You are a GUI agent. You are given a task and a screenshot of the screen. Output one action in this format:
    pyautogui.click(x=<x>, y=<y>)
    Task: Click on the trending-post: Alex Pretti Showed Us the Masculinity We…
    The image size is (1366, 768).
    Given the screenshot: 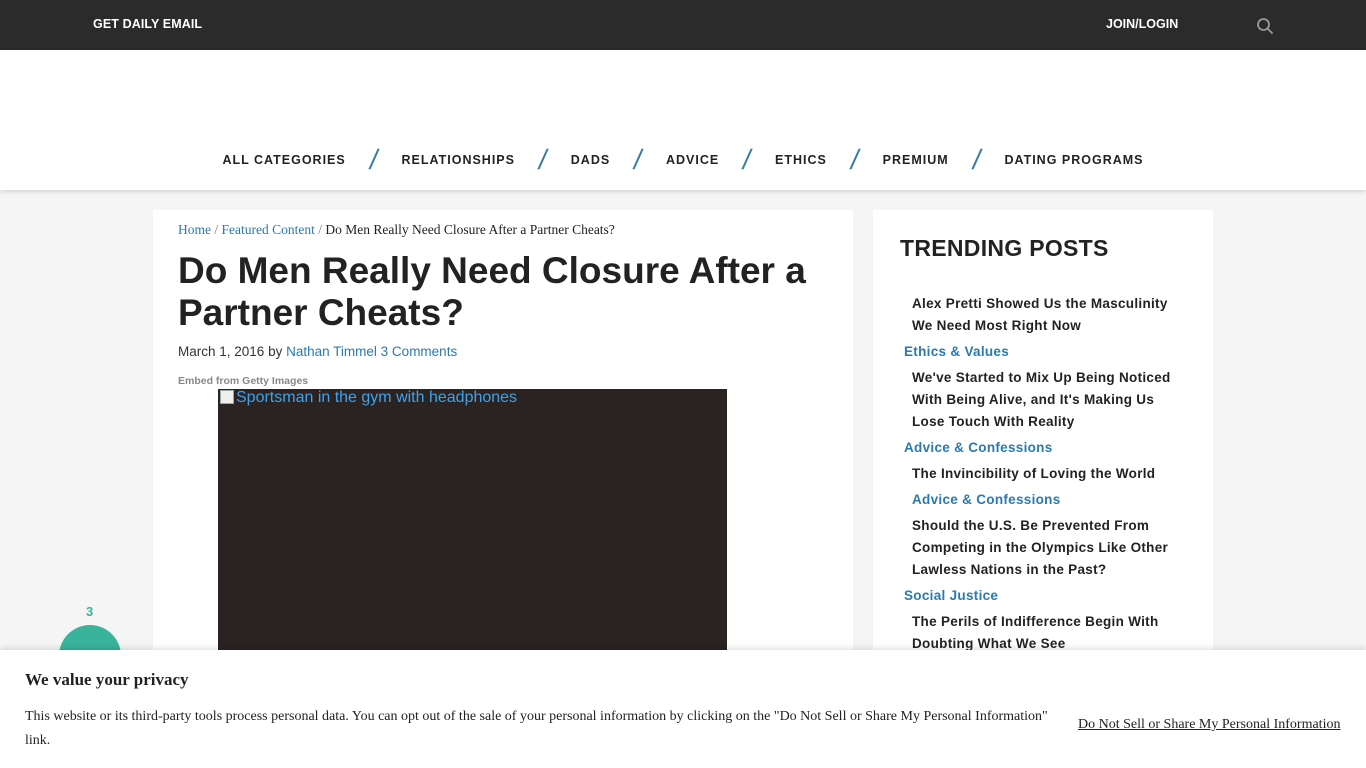 What is the action you would take?
    pyautogui.click(x=1044, y=315)
    